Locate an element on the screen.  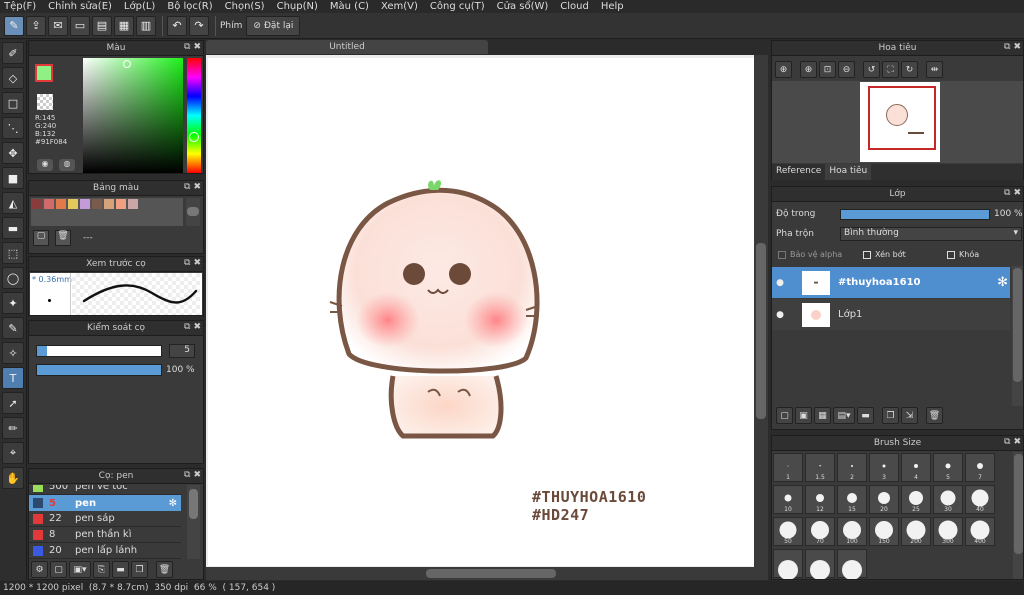
flip-icon: ⇹ is located at coordinates (934, 69).